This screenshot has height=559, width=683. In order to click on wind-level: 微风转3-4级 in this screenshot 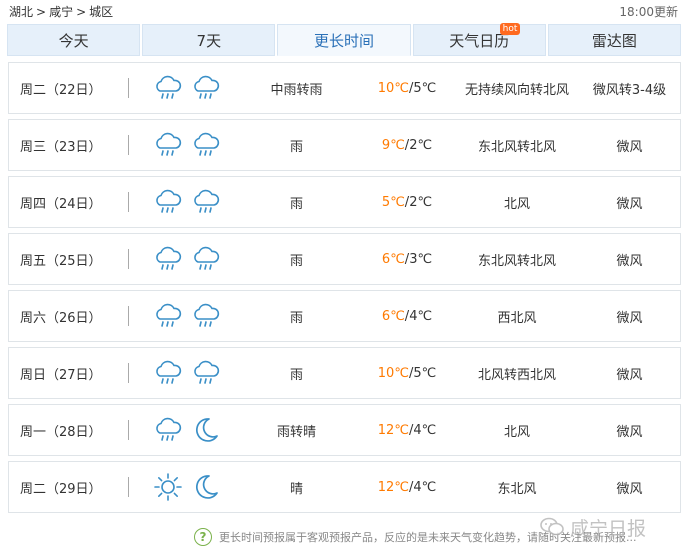, I will do `click(629, 90)`.